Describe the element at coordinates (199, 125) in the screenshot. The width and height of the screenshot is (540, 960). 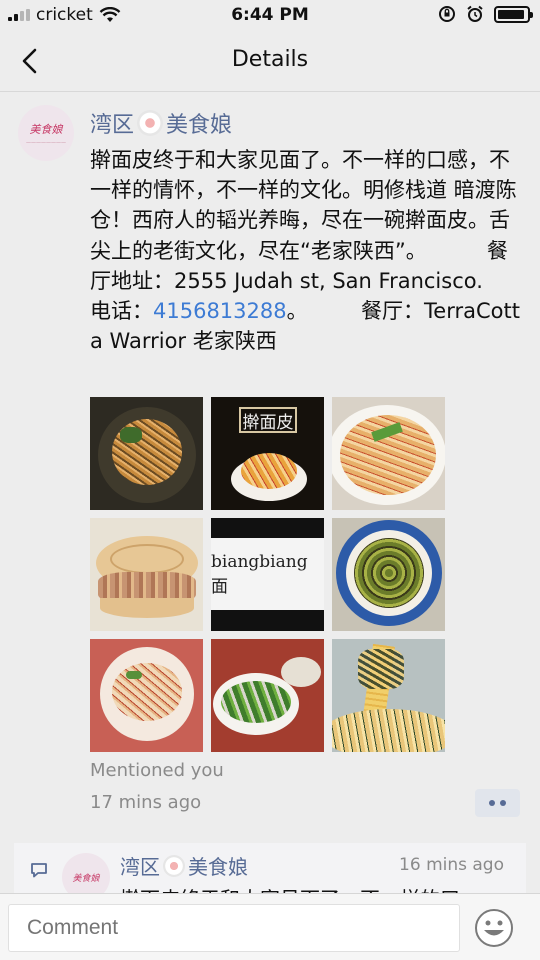
I see `author-suffix: 美食娘` at that location.